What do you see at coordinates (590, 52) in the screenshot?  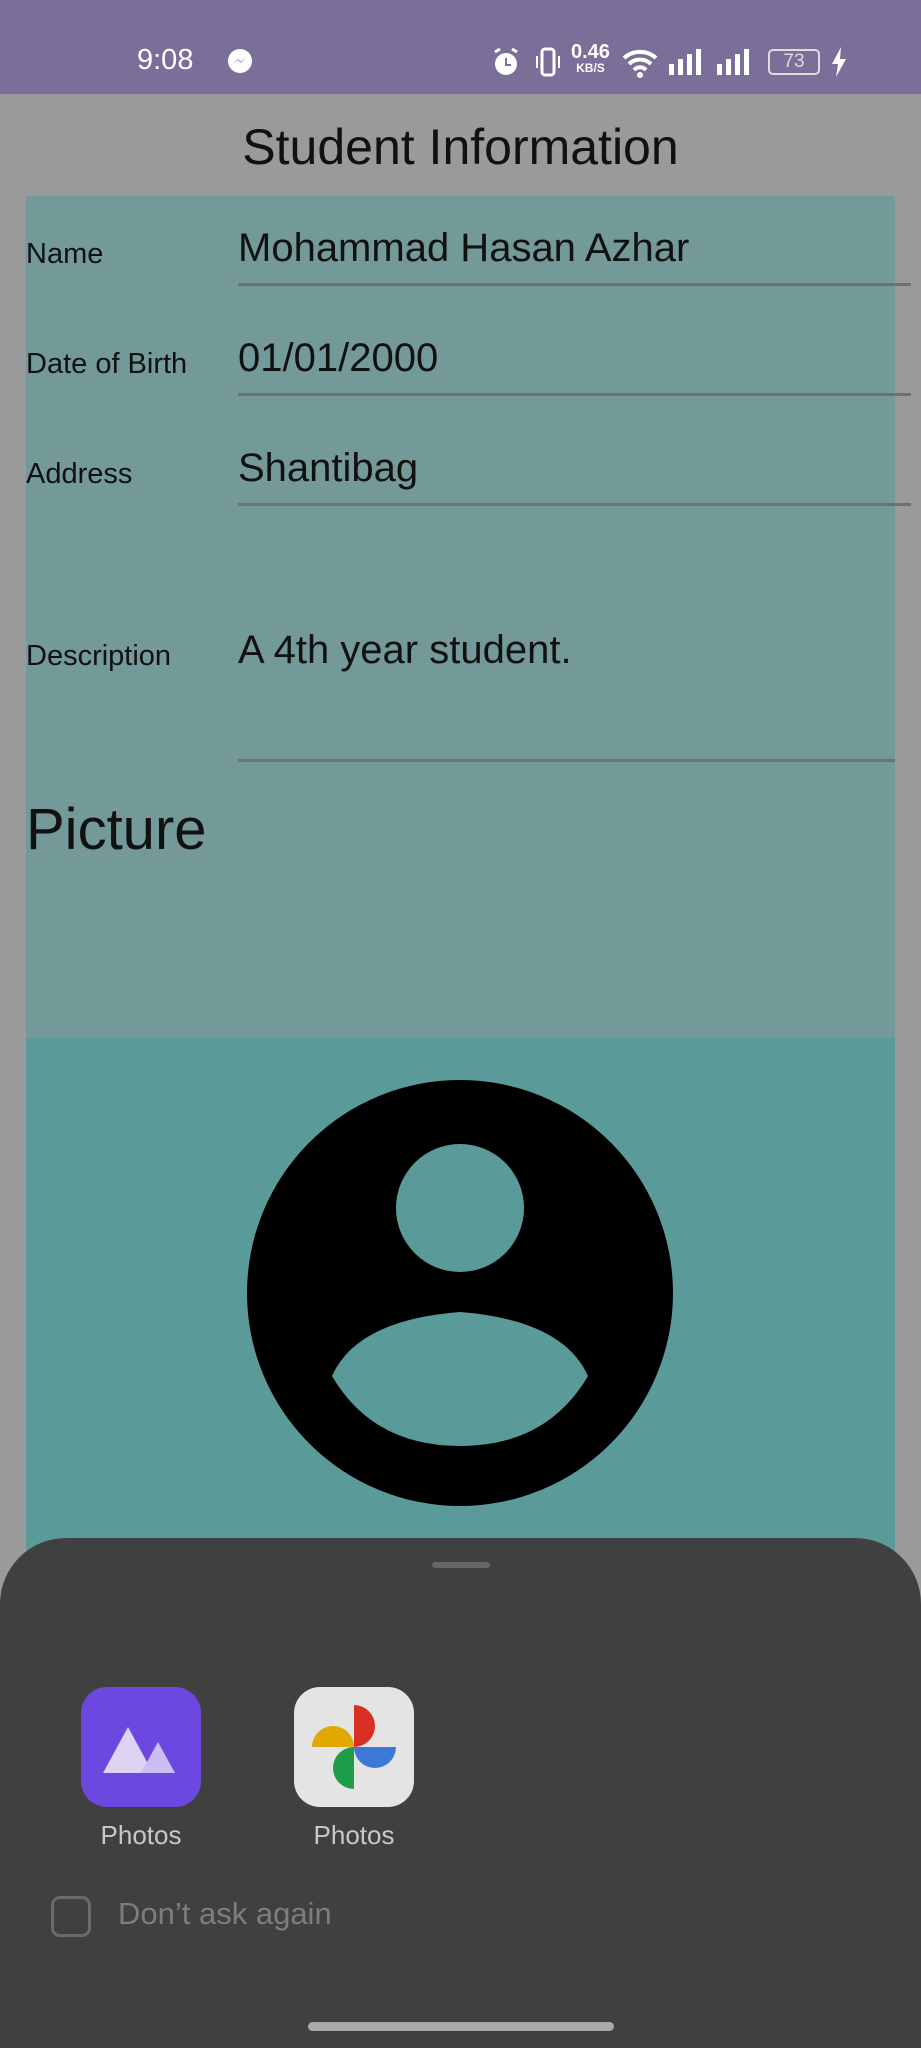 I see `net-speed-value: 0.46` at bounding box center [590, 52].